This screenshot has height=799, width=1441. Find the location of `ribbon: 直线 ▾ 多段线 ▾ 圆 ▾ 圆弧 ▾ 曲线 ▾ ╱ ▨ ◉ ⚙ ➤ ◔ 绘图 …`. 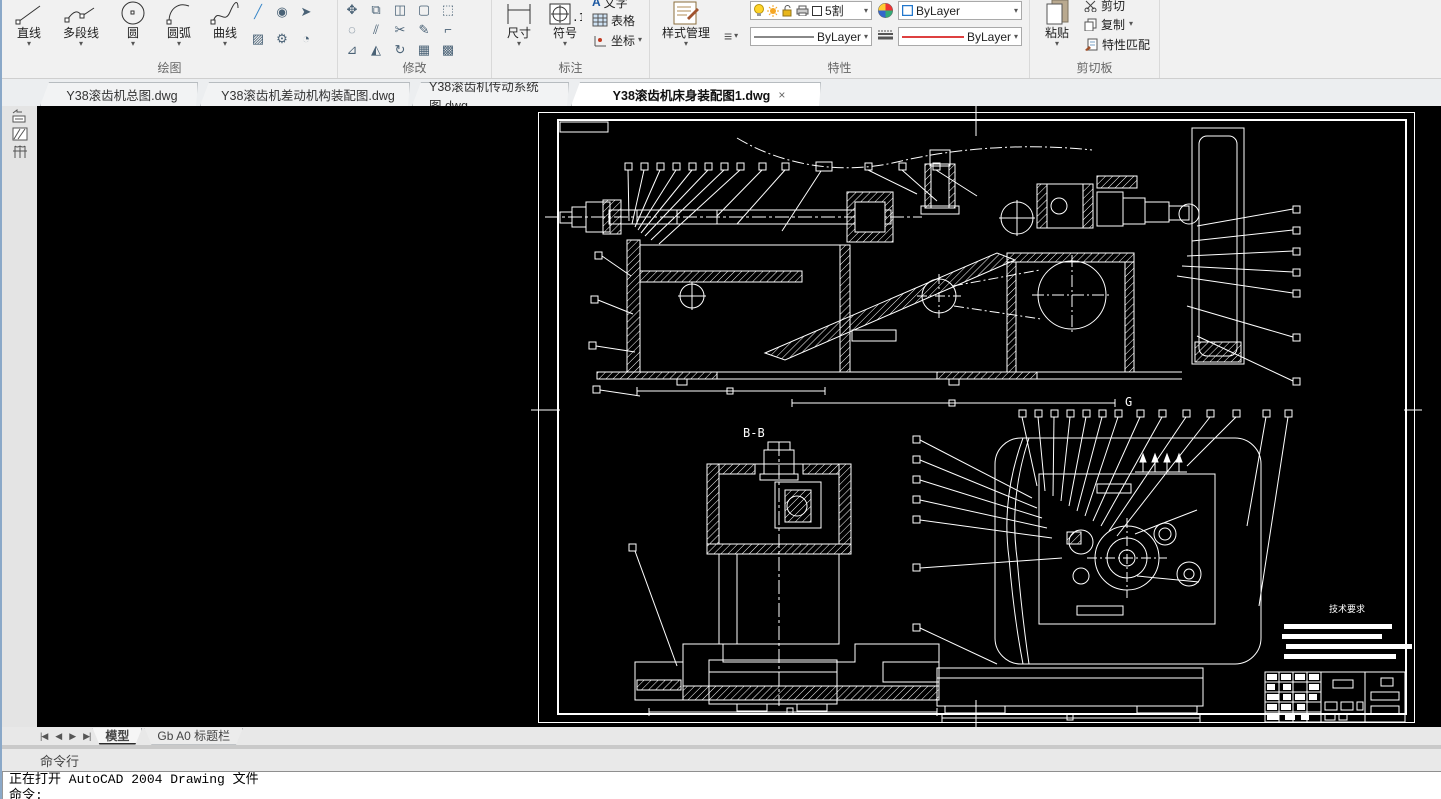

ribbon: 直线 ▾ 多段线 ▾ 圆 ▾ 圆弧 ▾ 曲线 ▾ ╱ ▨ ◉ ⚙ ➤ ◔ 绘图 … is located at coordinates (721, 39).